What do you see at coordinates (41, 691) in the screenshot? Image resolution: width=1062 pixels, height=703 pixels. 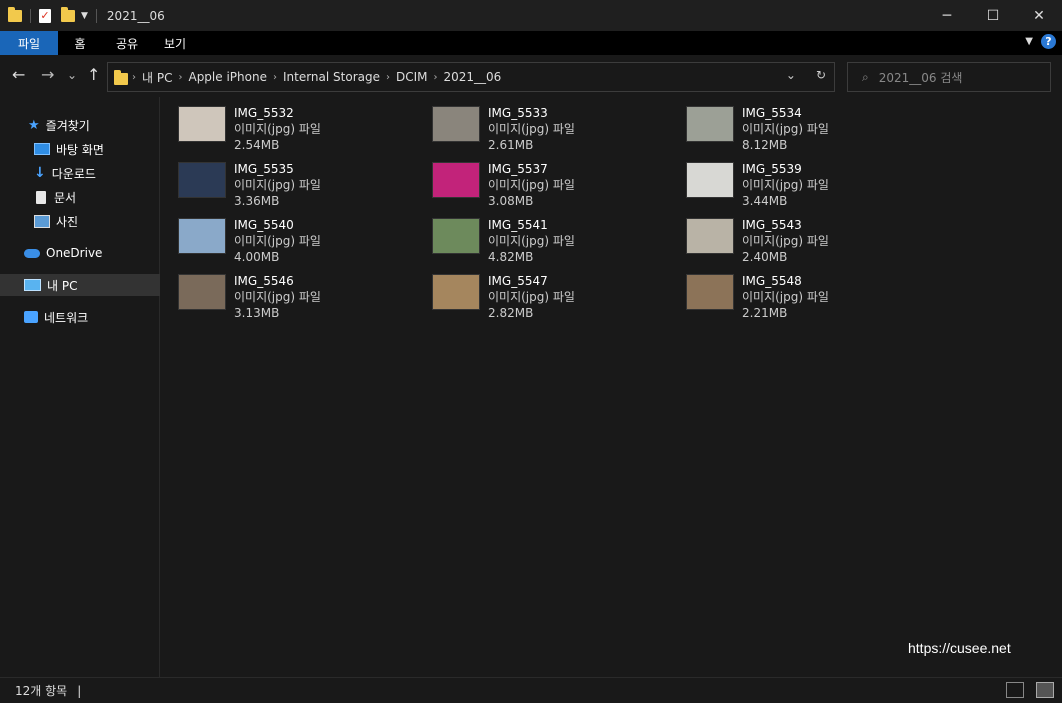 I see `item-count: 12개 항목` at bounding box center [41, 691].